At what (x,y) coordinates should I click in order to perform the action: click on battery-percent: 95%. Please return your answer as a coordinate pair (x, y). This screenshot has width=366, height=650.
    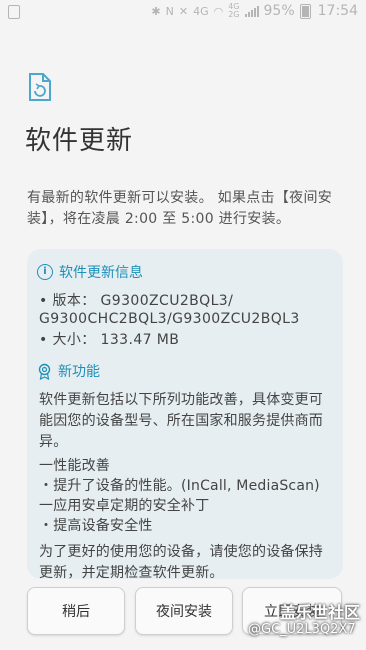
    Looking at the image, I should click on (279, 11).